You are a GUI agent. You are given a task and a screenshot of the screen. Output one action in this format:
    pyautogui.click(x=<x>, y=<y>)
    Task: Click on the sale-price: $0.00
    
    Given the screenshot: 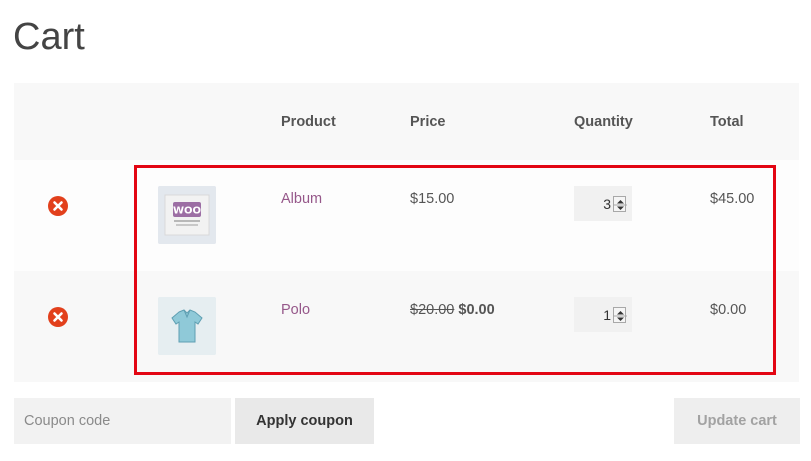 What is the action you would take?
    pyautogui.click(x=476, y=310)
    